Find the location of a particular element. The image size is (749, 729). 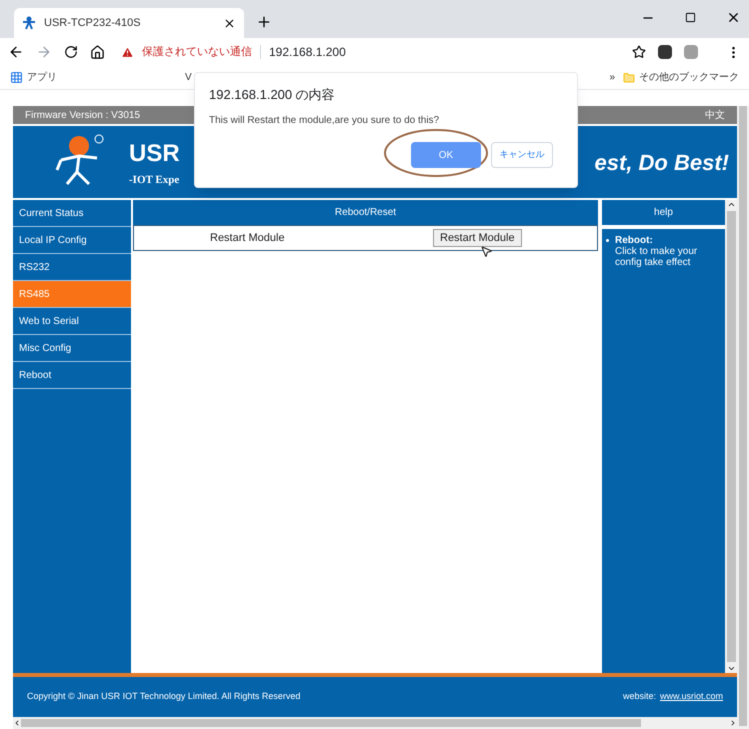

folder-icon is located at coordinates (629, 78).